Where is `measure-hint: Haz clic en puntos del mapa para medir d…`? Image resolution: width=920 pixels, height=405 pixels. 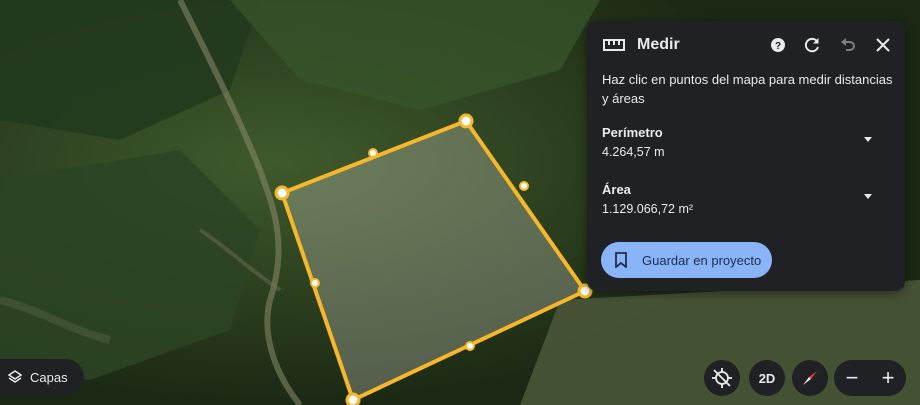 measure-hint: Haz clic en puntos del mapa para medir d… is located at coordinates (747, 89).